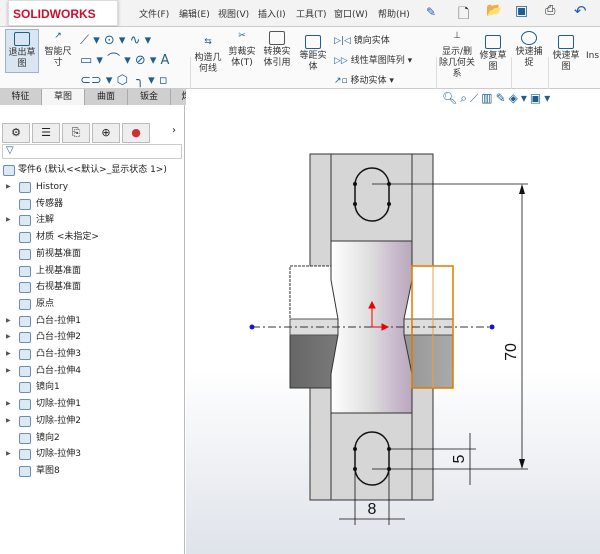 This screenshot has height=554, width=600. I want to click on construction-geometry-button: ⇆ 构造几何线, so click(208, 56).